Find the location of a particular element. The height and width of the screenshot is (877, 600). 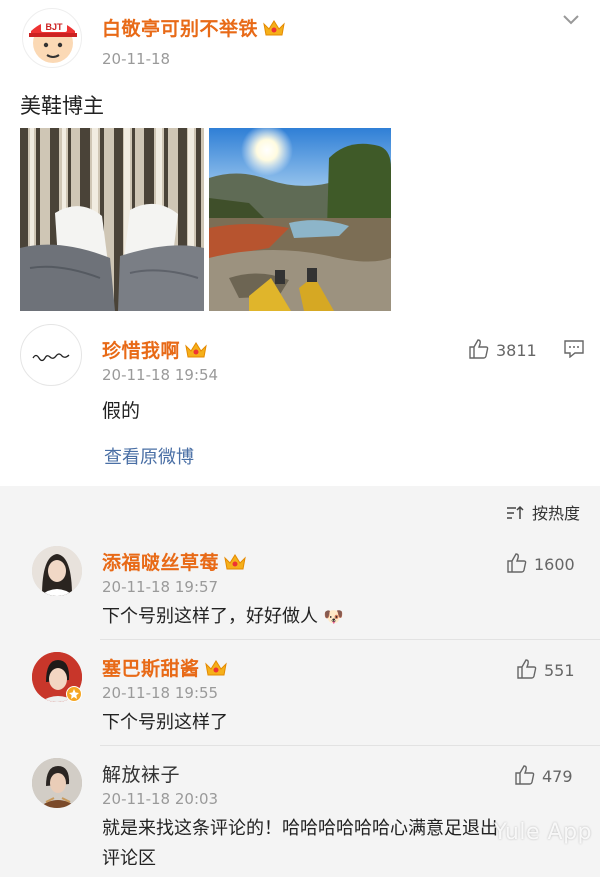

reply-text: 下个号别这样了 is located at coordinates (165, 722).